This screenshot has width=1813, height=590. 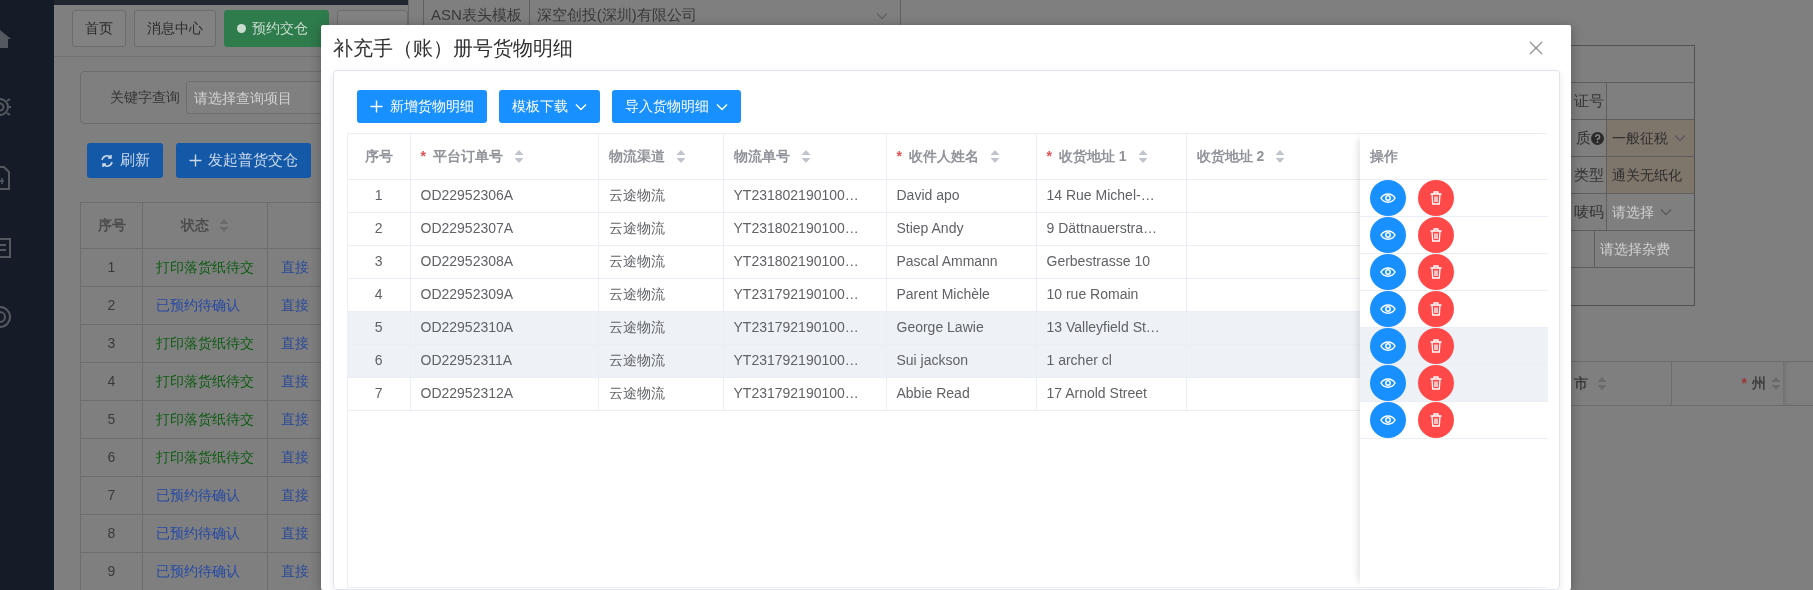 What do you see at coordinates (467, 156) in the screenshot?
I see `column-header: 平台订单号` at bounding box center [467, 156].